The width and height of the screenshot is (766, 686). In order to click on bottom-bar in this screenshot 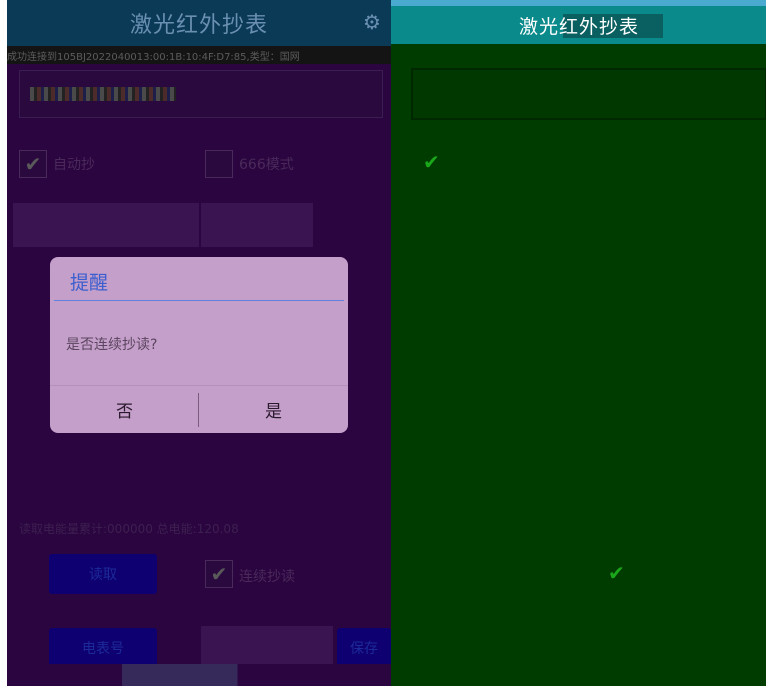, I will do `click(199, 675)`.